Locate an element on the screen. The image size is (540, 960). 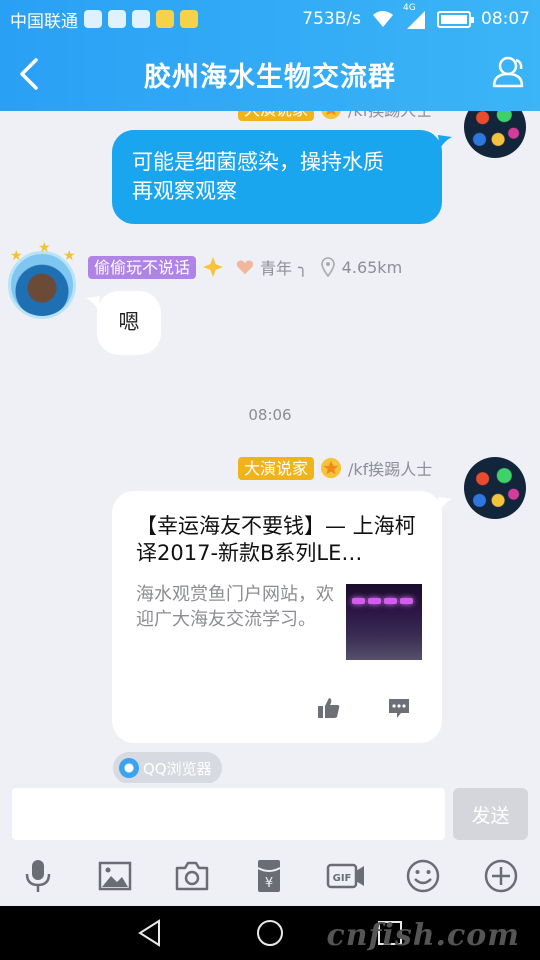
heart-icon is located at coordinates (245, 267).